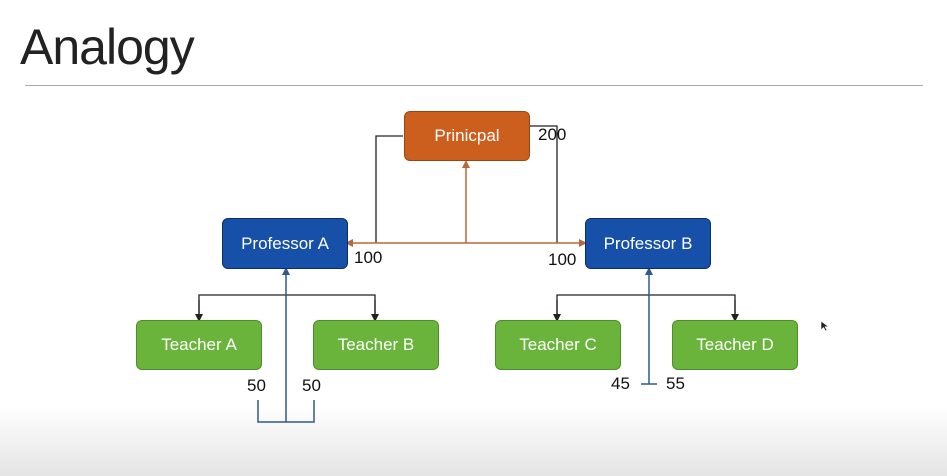  Describe the element at coordinates (389, 189) in the screenshot. I see `principal-left-link` at that location.